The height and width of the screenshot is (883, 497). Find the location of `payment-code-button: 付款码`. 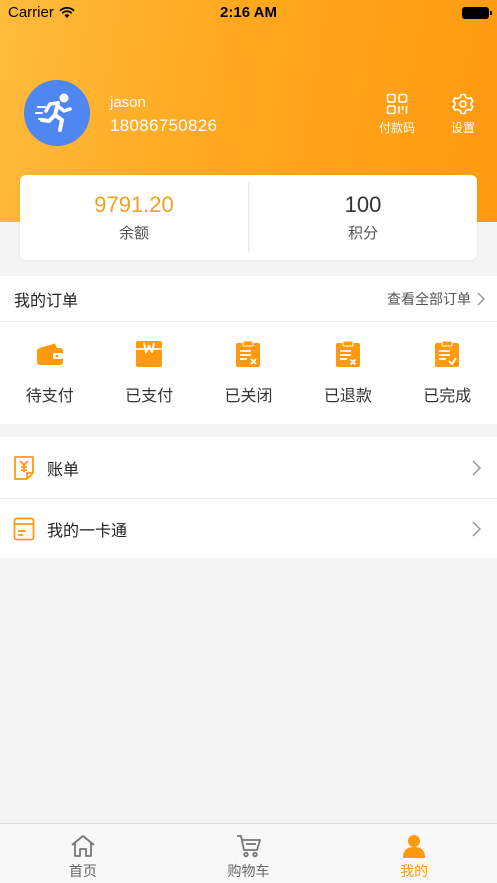

payment-code-button: 付款码 is located at coordinates (397, 114).